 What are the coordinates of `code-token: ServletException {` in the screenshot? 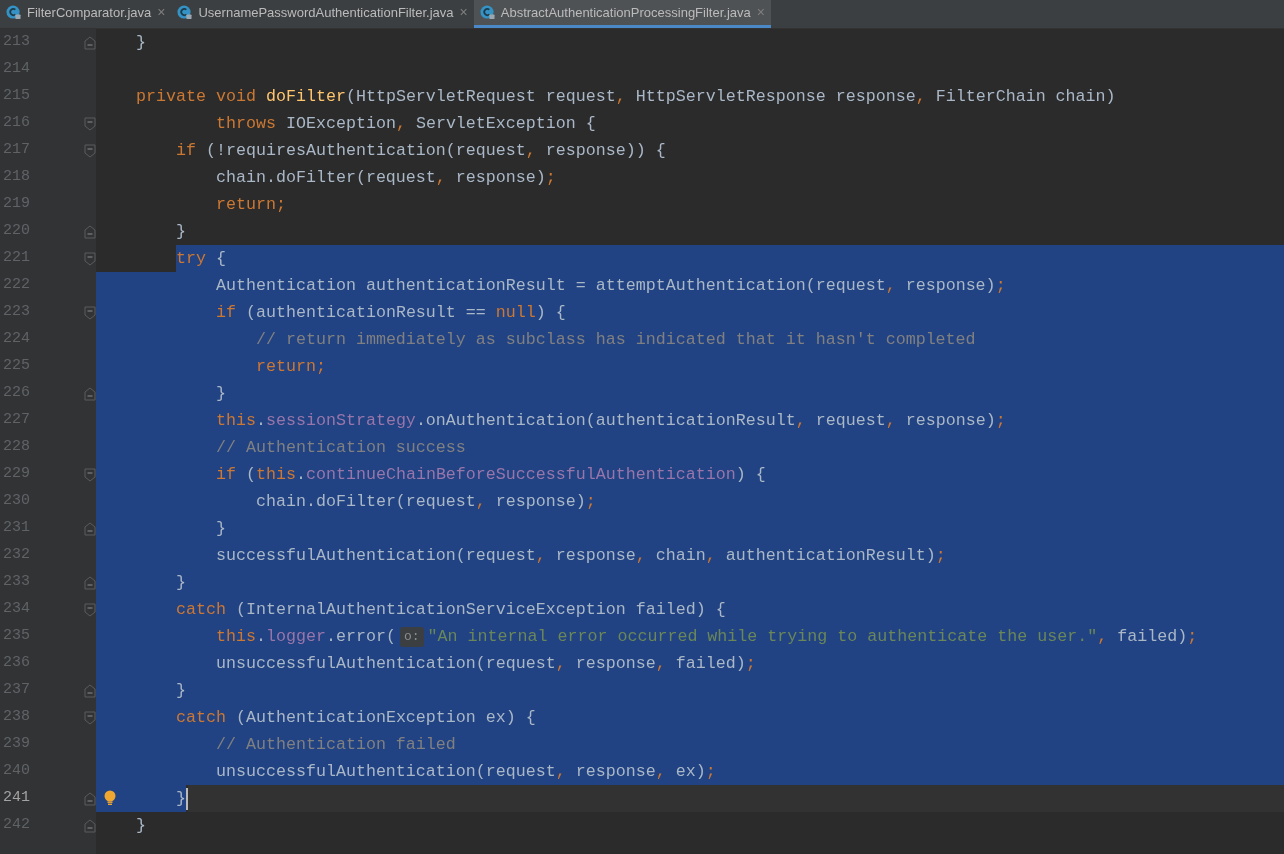 It's located at (505, 124).